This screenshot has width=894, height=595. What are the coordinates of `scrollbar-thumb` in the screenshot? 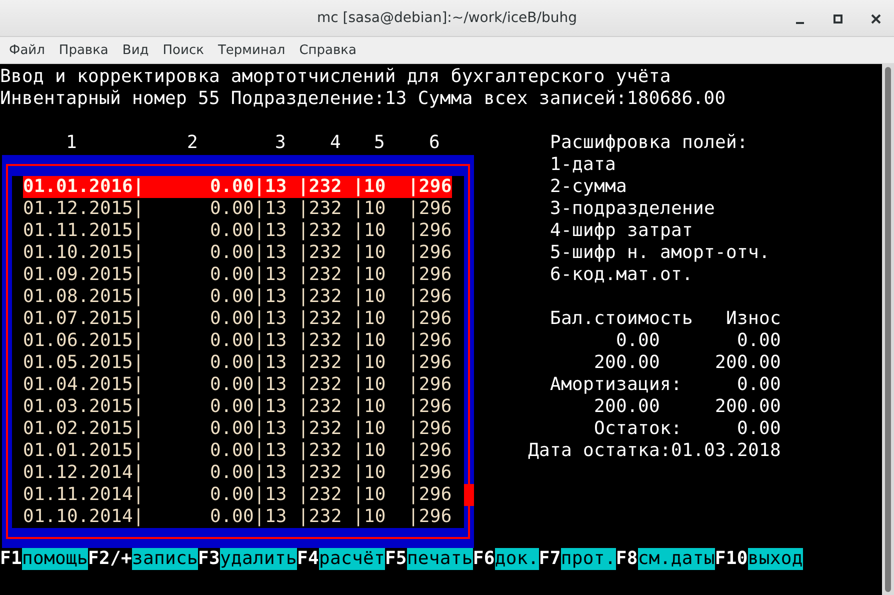 It's located at (469, 495).